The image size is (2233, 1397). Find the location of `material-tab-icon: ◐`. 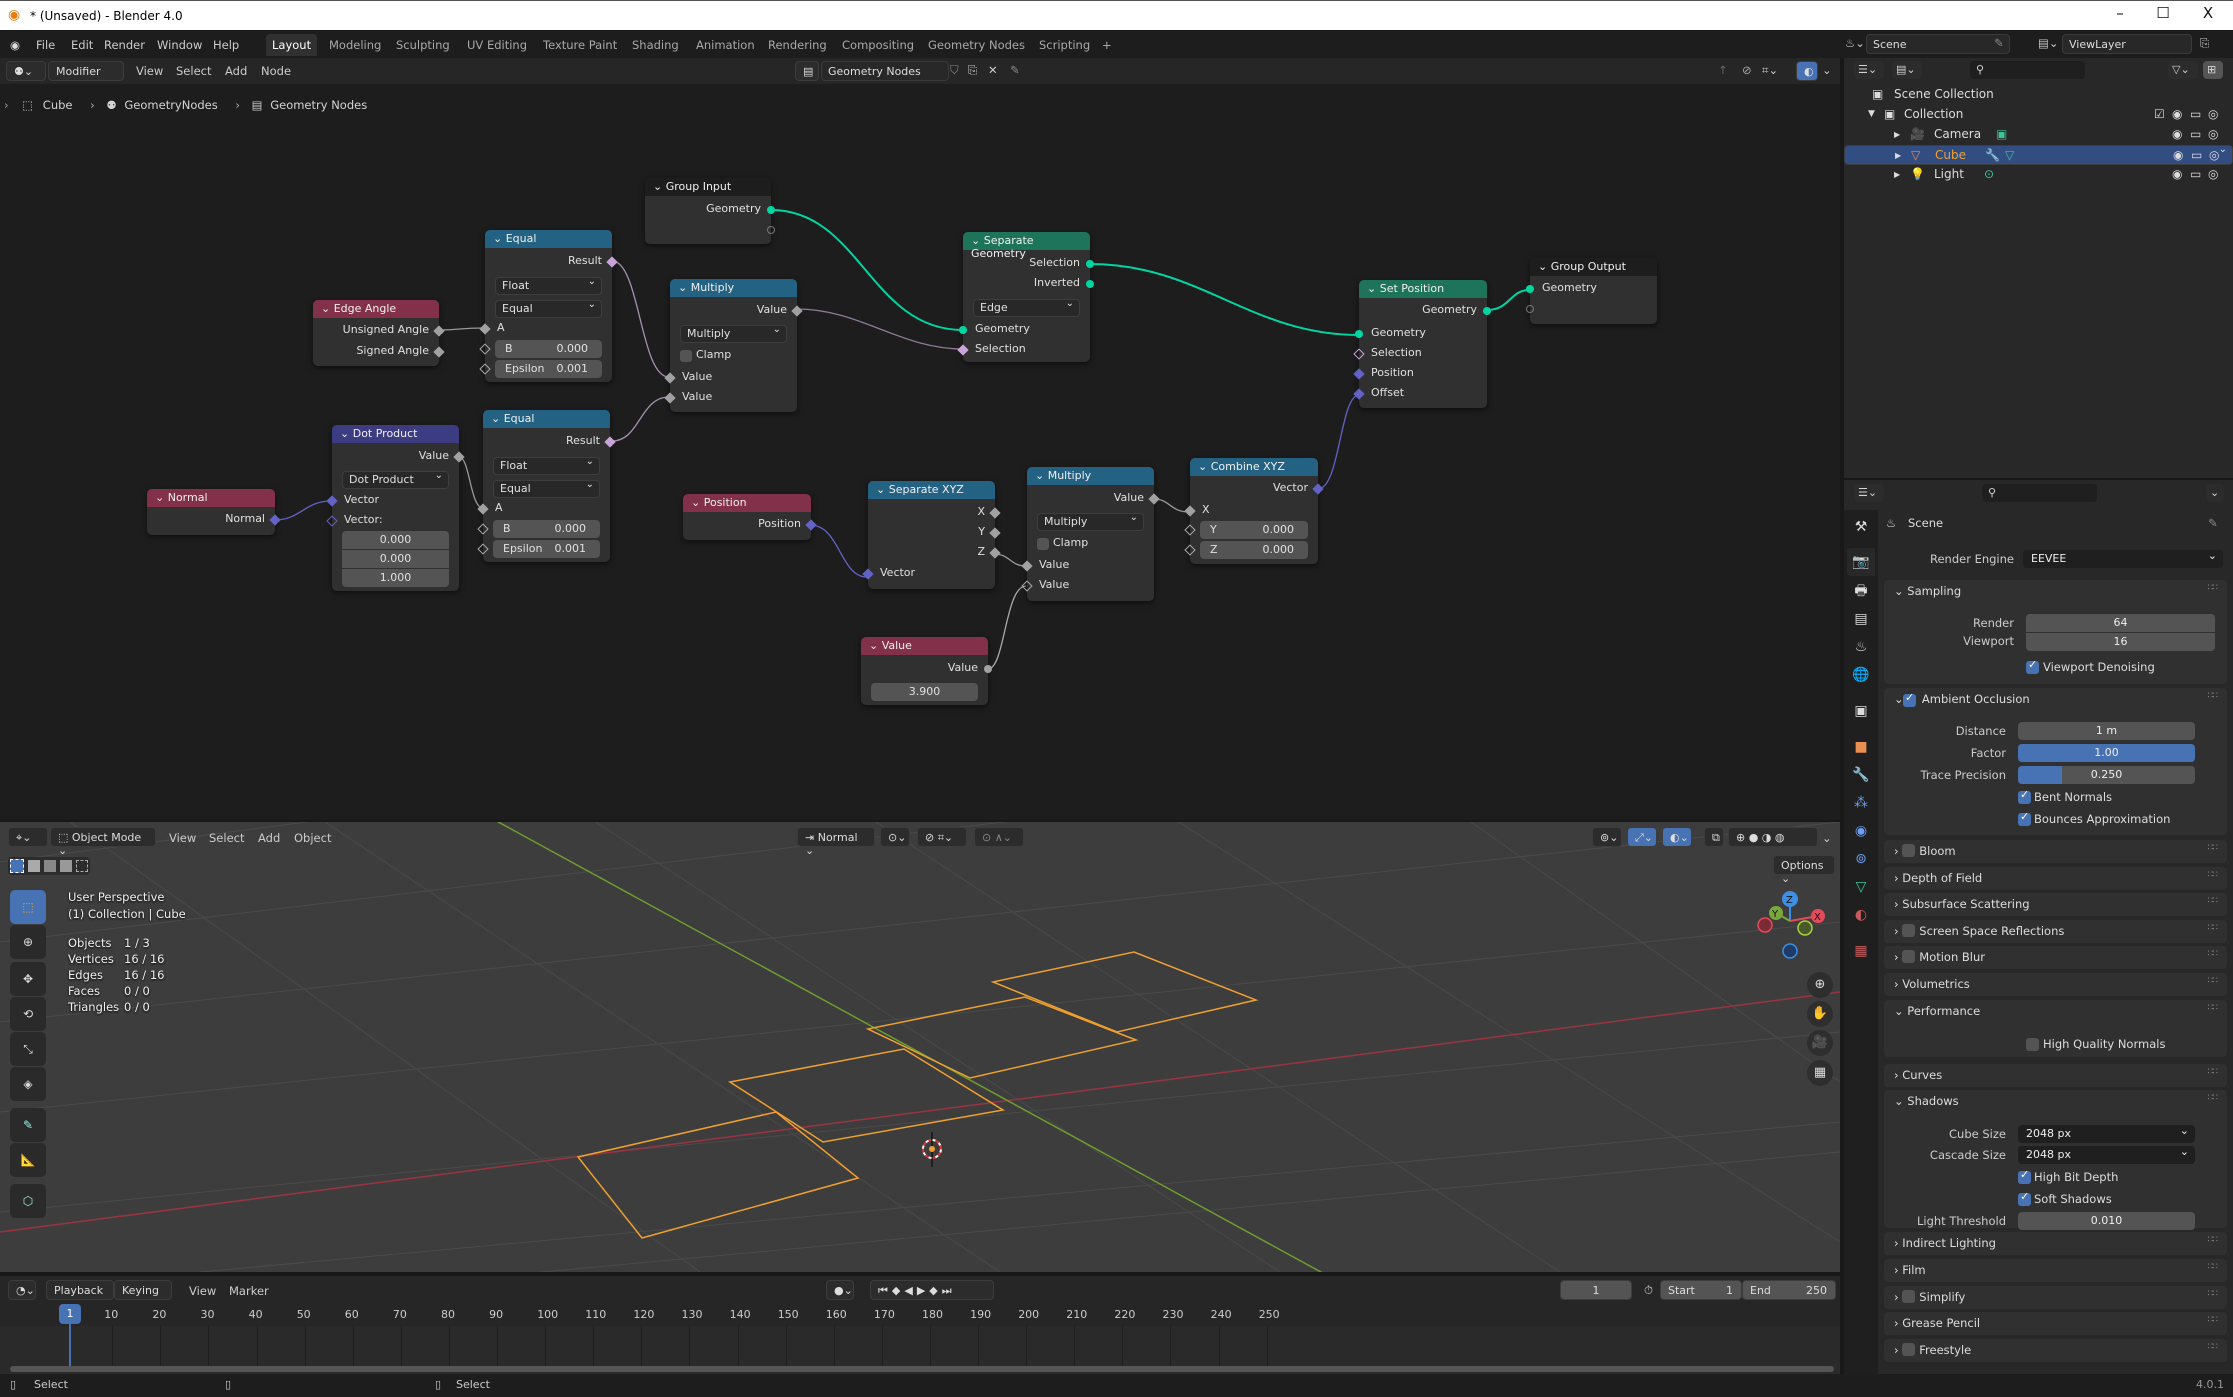

material-tab-icon: ◐ is located at coordinates (1861, 915).